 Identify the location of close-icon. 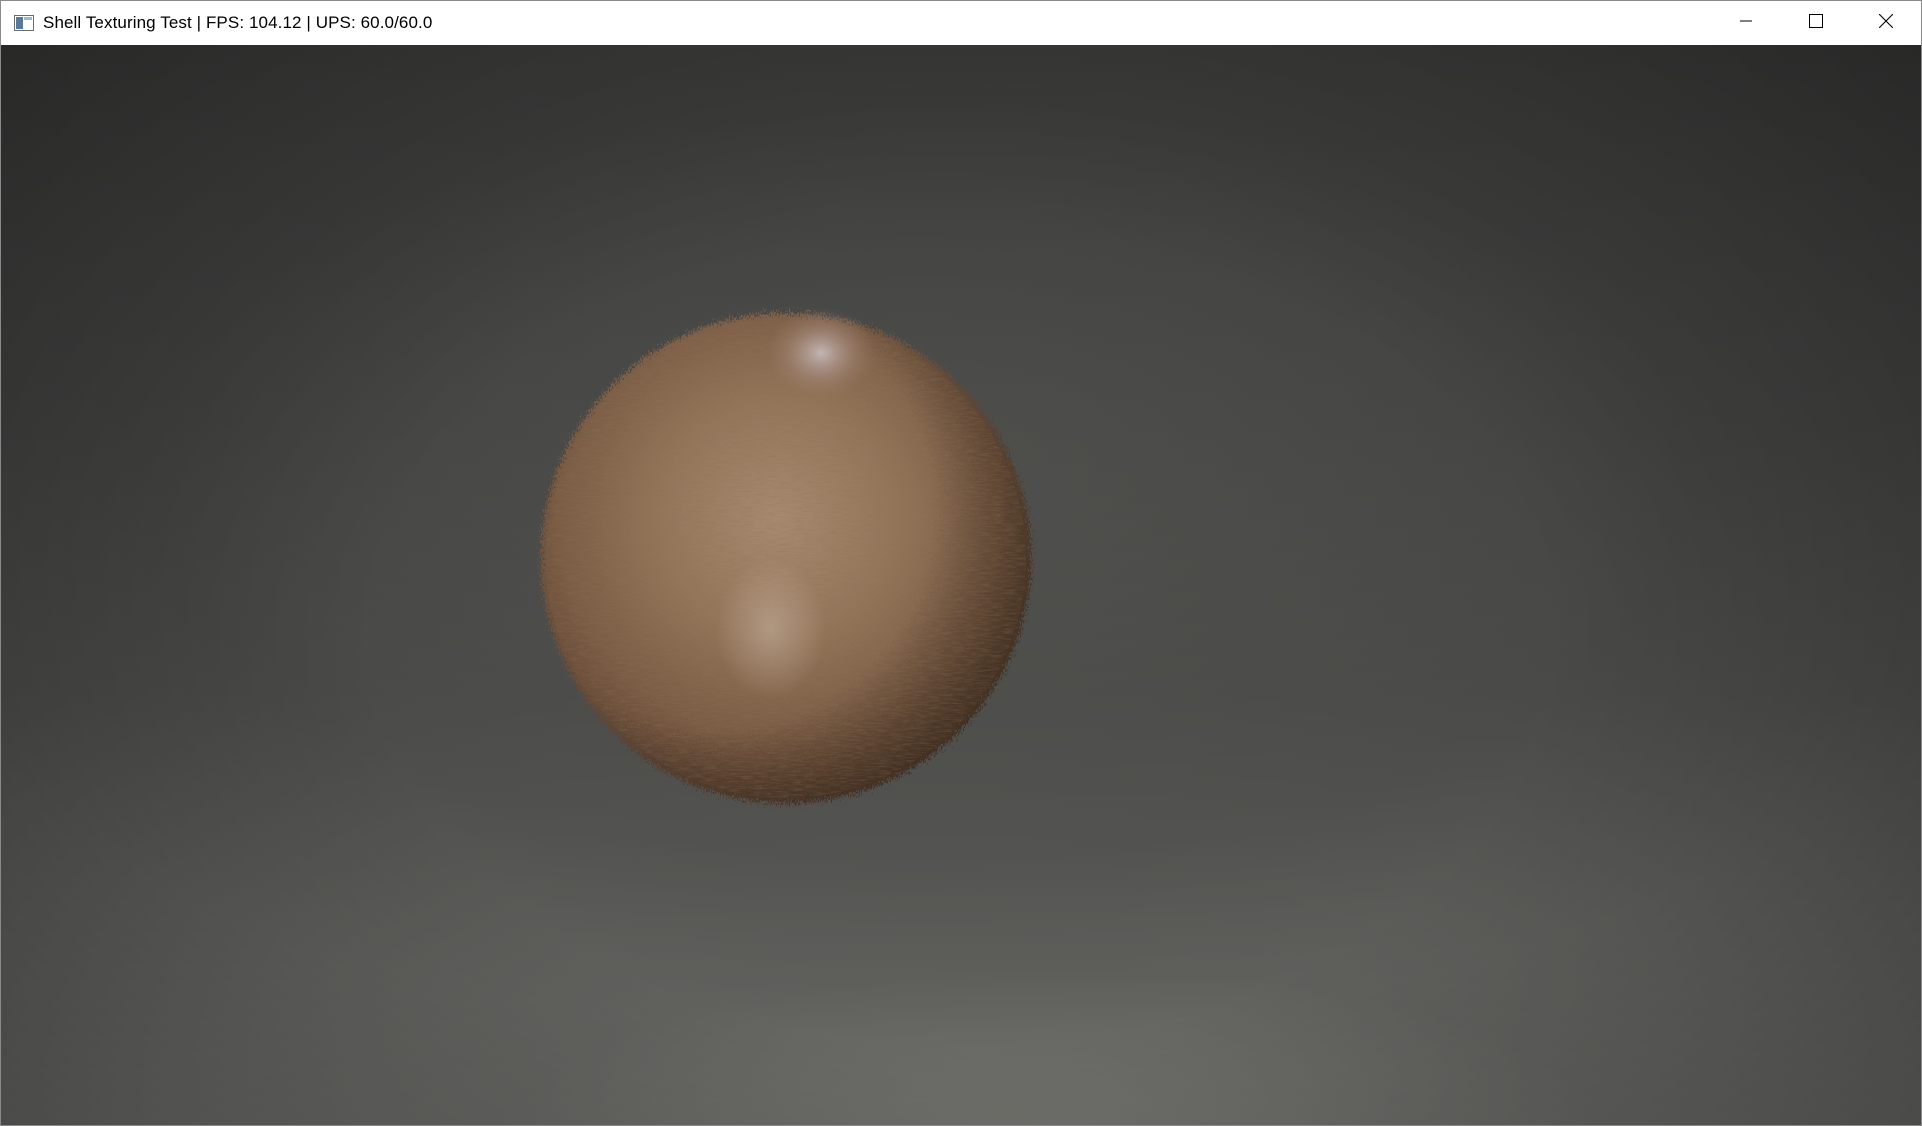
(1886, 23).